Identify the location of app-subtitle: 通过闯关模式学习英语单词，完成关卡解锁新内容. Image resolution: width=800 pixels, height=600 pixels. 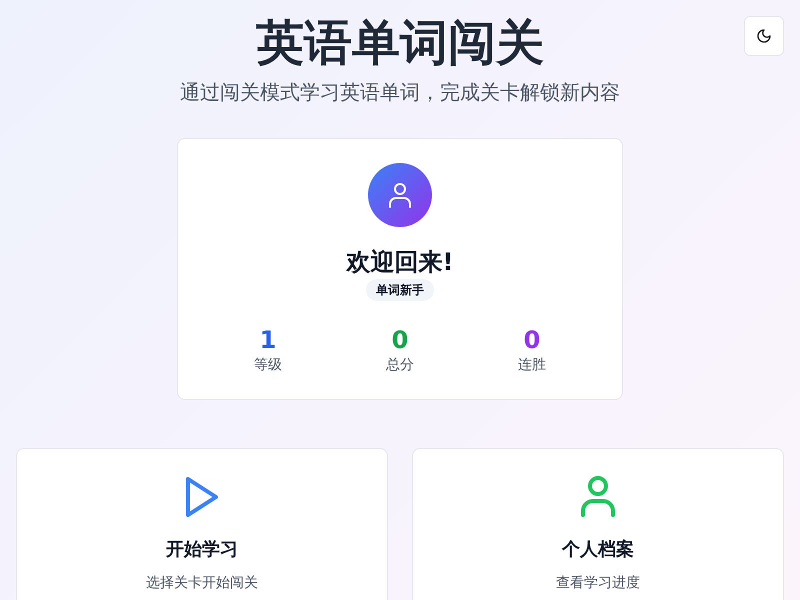
(400, 92).